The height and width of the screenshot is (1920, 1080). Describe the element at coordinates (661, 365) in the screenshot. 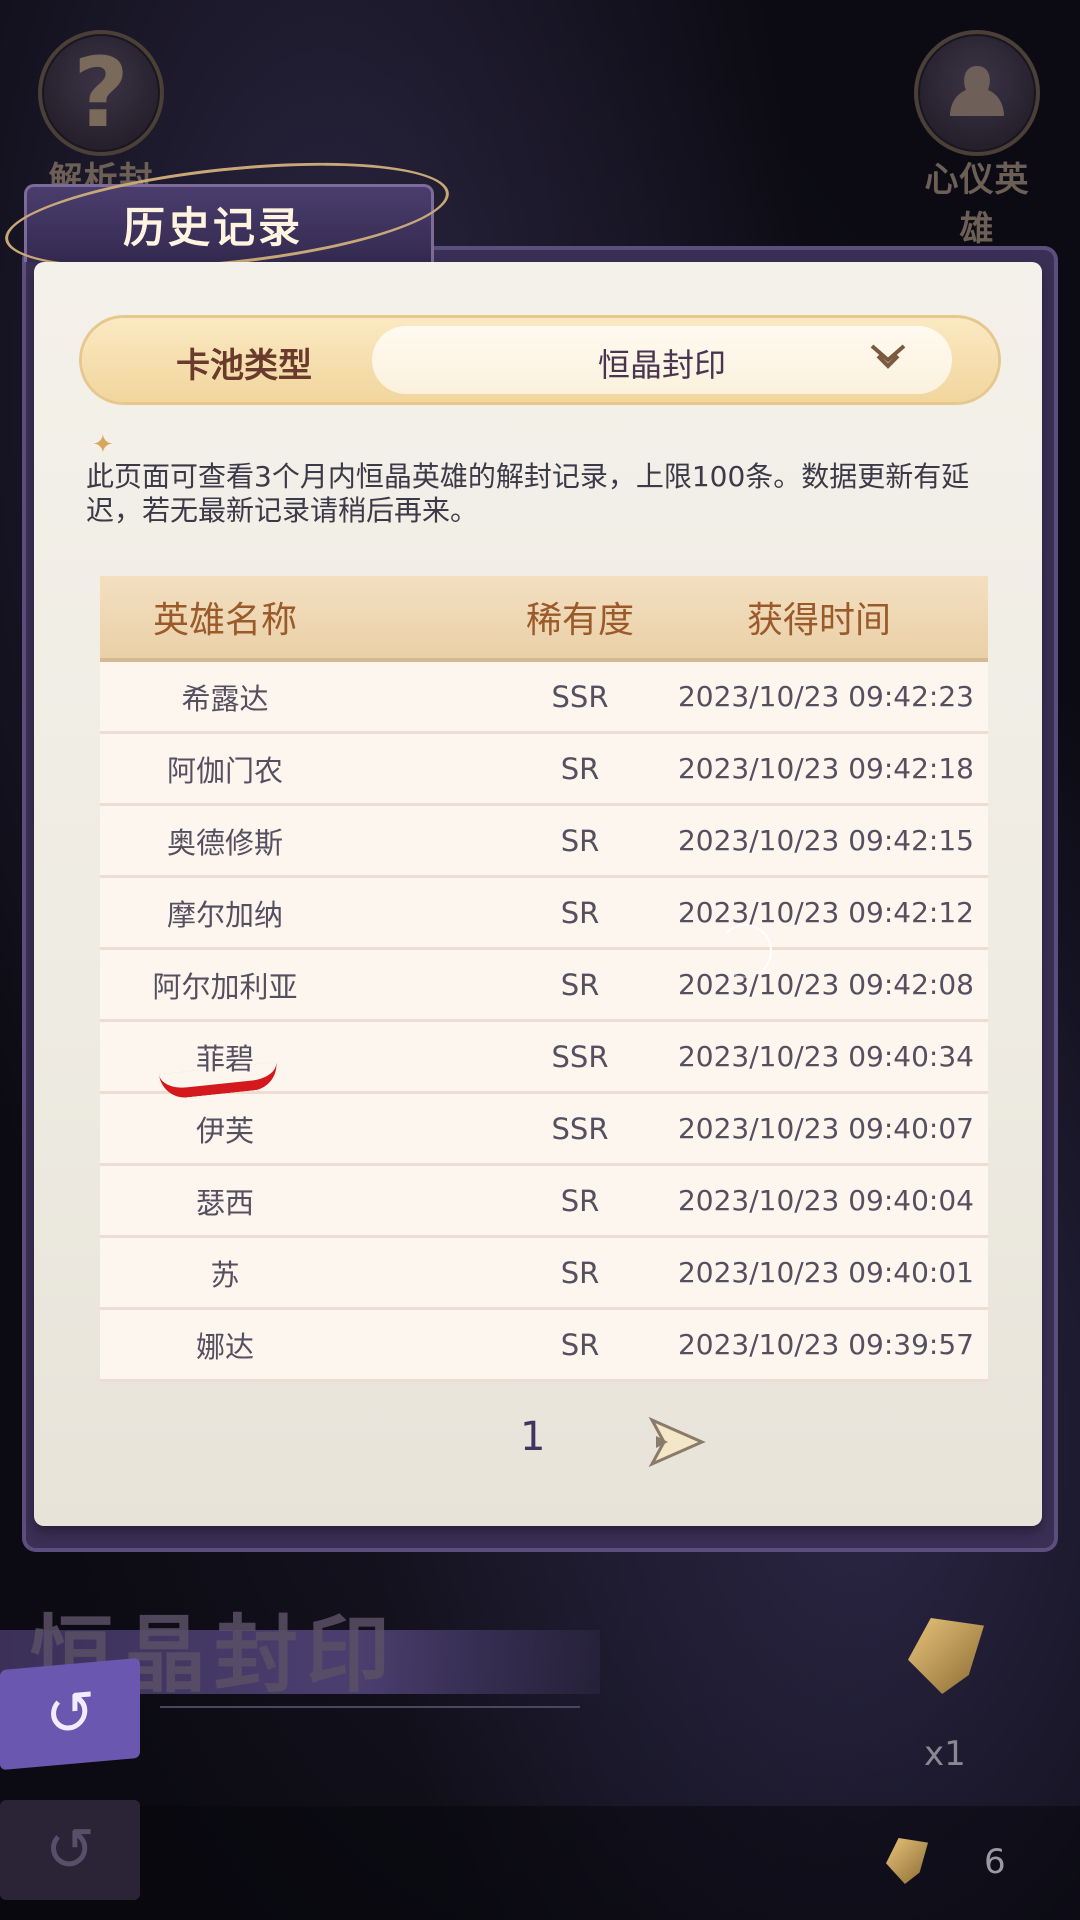

I see `pool-type-value: 恒晶封印` at that location.